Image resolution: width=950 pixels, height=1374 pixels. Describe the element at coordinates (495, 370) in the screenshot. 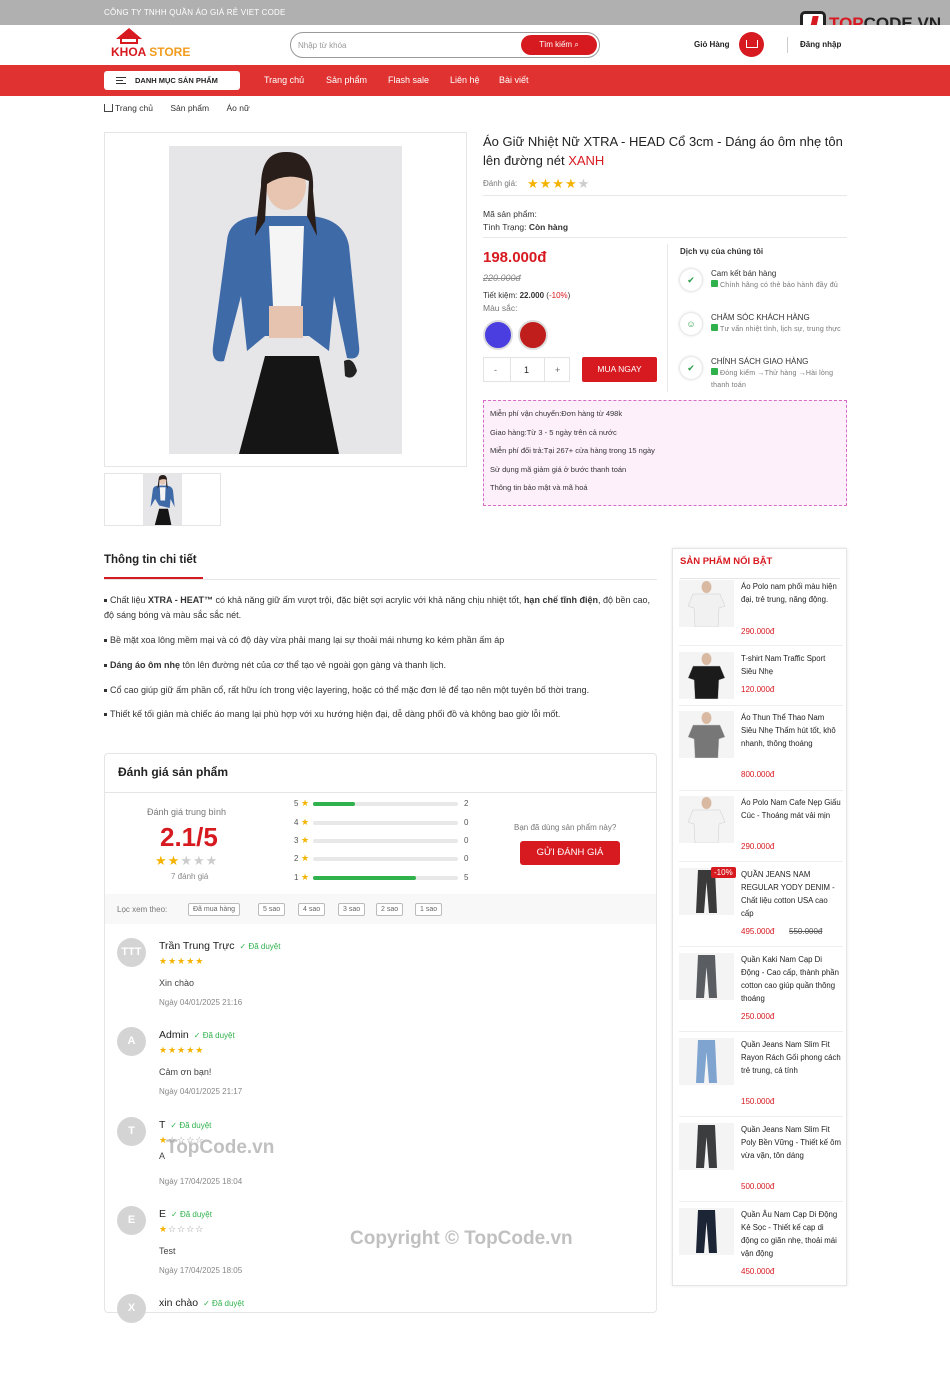

I see `qty-minus-button: -` at that location.